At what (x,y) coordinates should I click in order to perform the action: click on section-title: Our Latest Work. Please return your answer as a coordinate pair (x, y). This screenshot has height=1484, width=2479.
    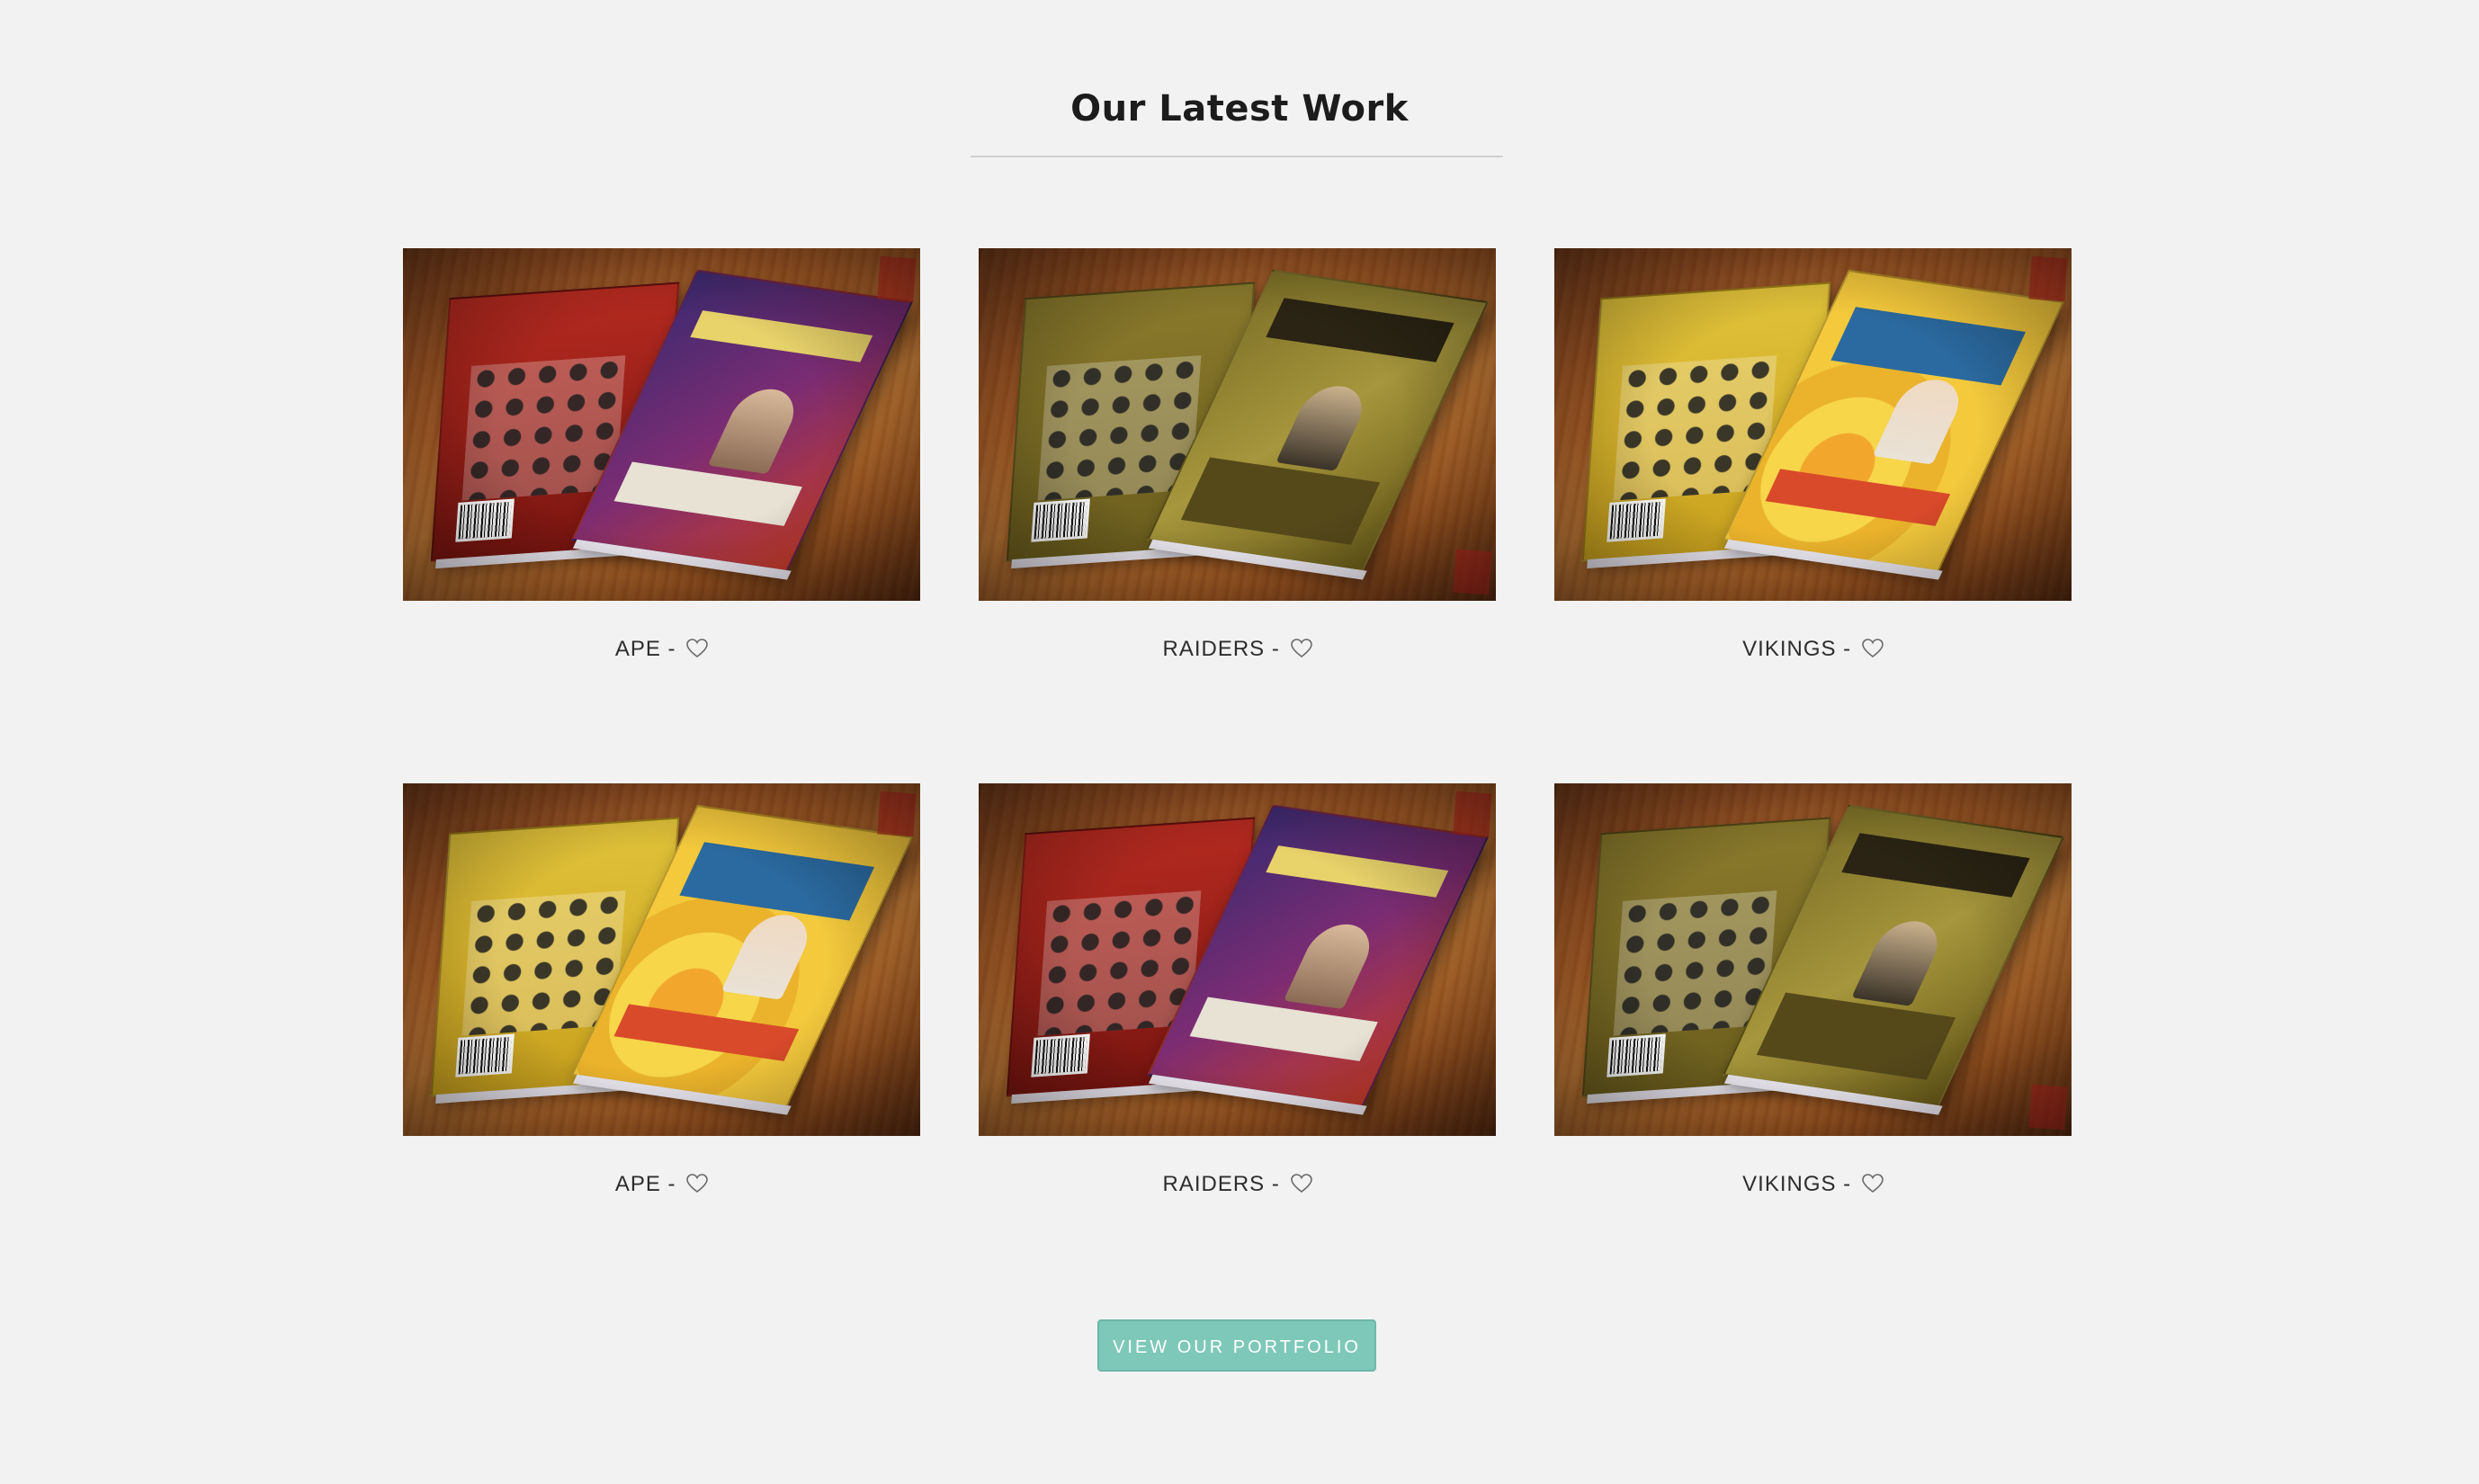
    Looking at the image, I should click on (1239, 109).